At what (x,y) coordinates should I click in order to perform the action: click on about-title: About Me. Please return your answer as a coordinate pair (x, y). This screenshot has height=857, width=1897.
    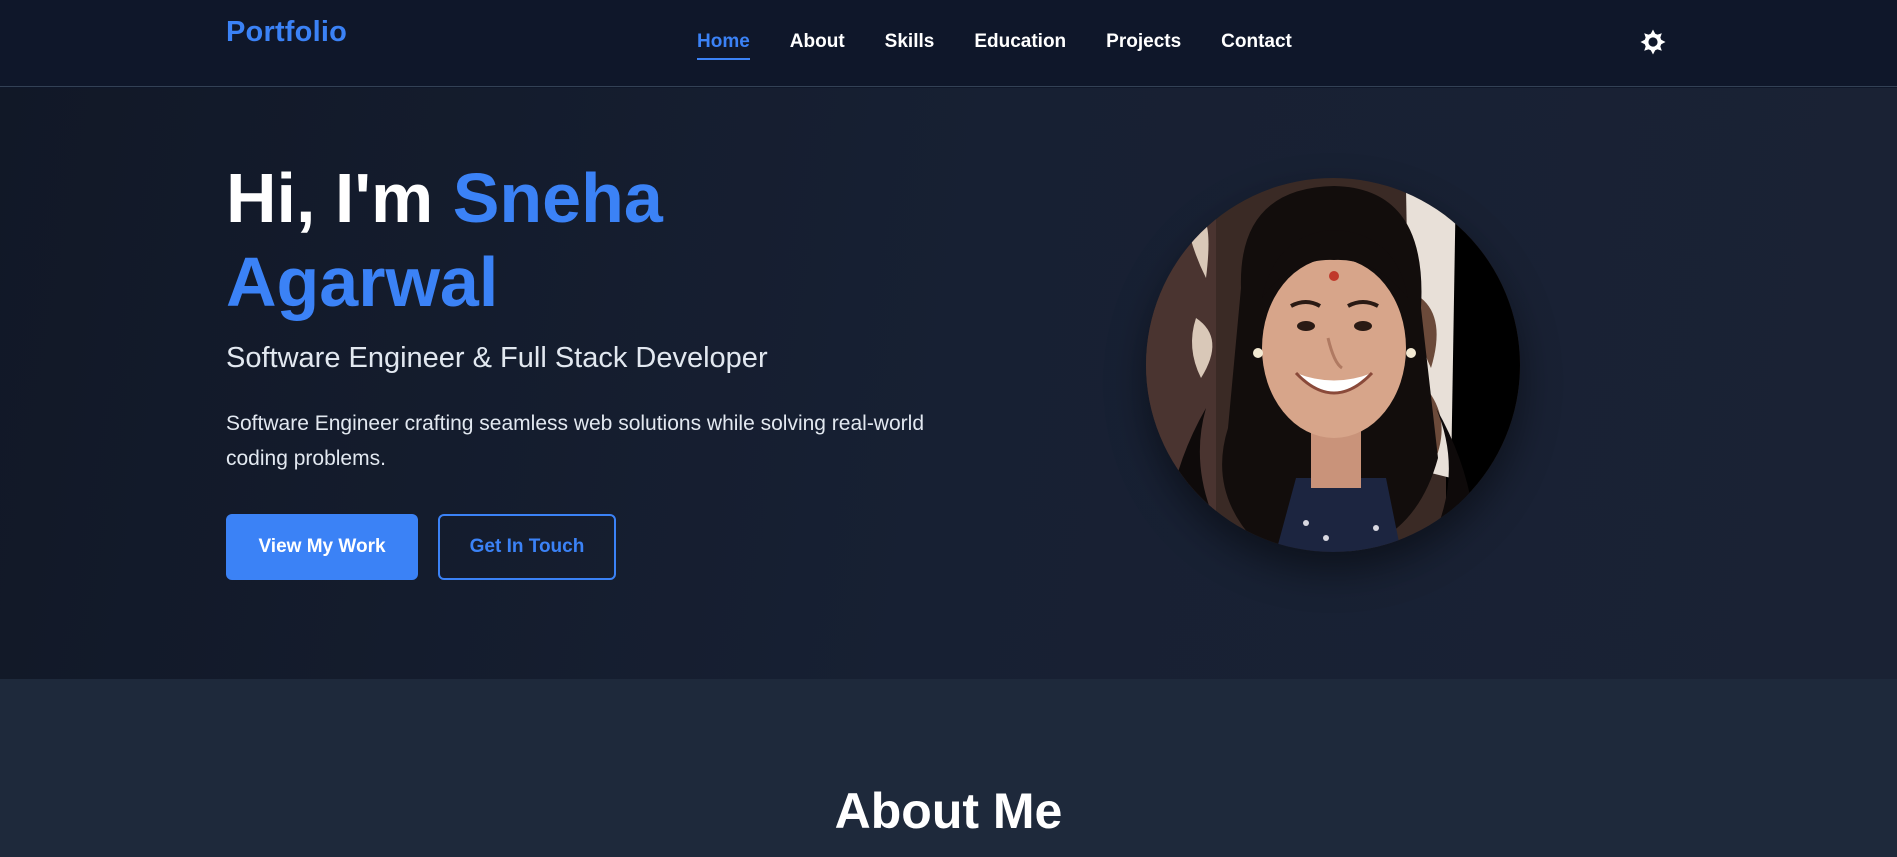
    Looking at the image, I should click on (948, 811).